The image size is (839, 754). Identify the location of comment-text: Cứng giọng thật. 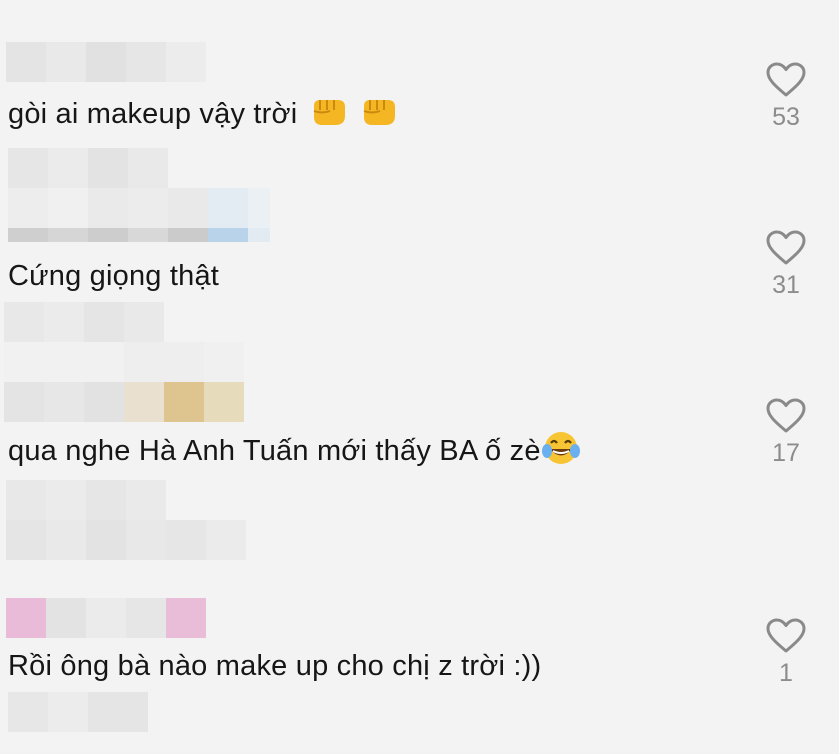
(113, 276).